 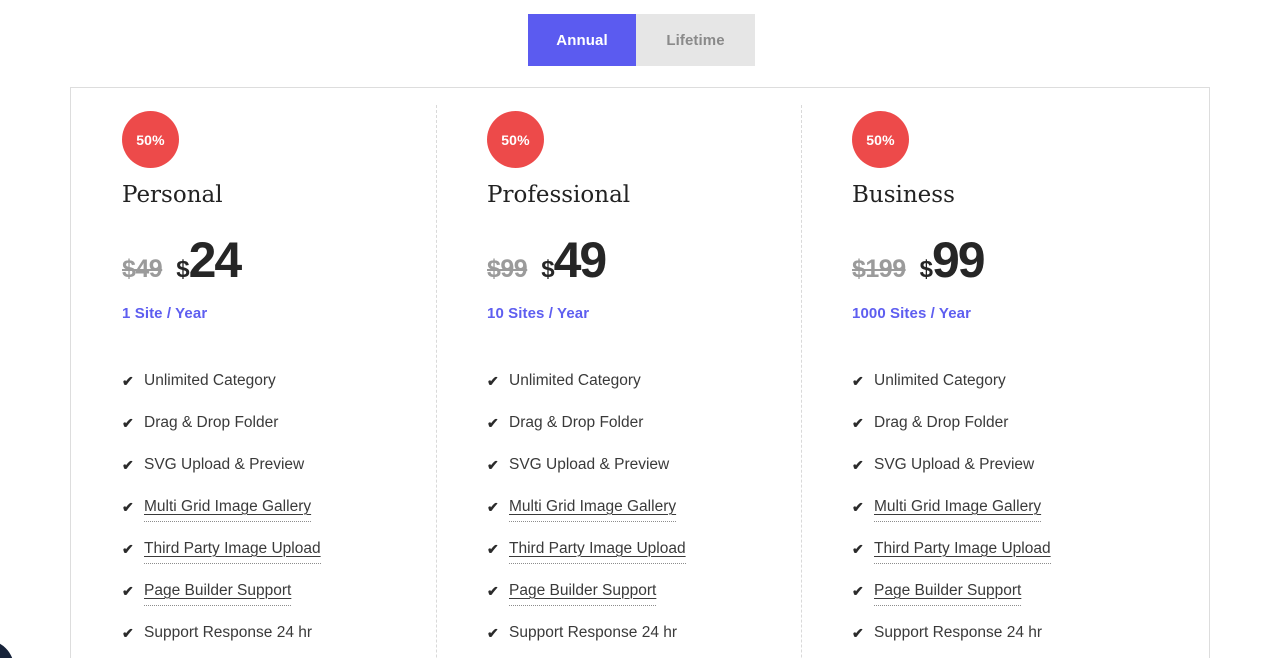 I want to click on tab-annual: Annual, so click(x=582, y=40).